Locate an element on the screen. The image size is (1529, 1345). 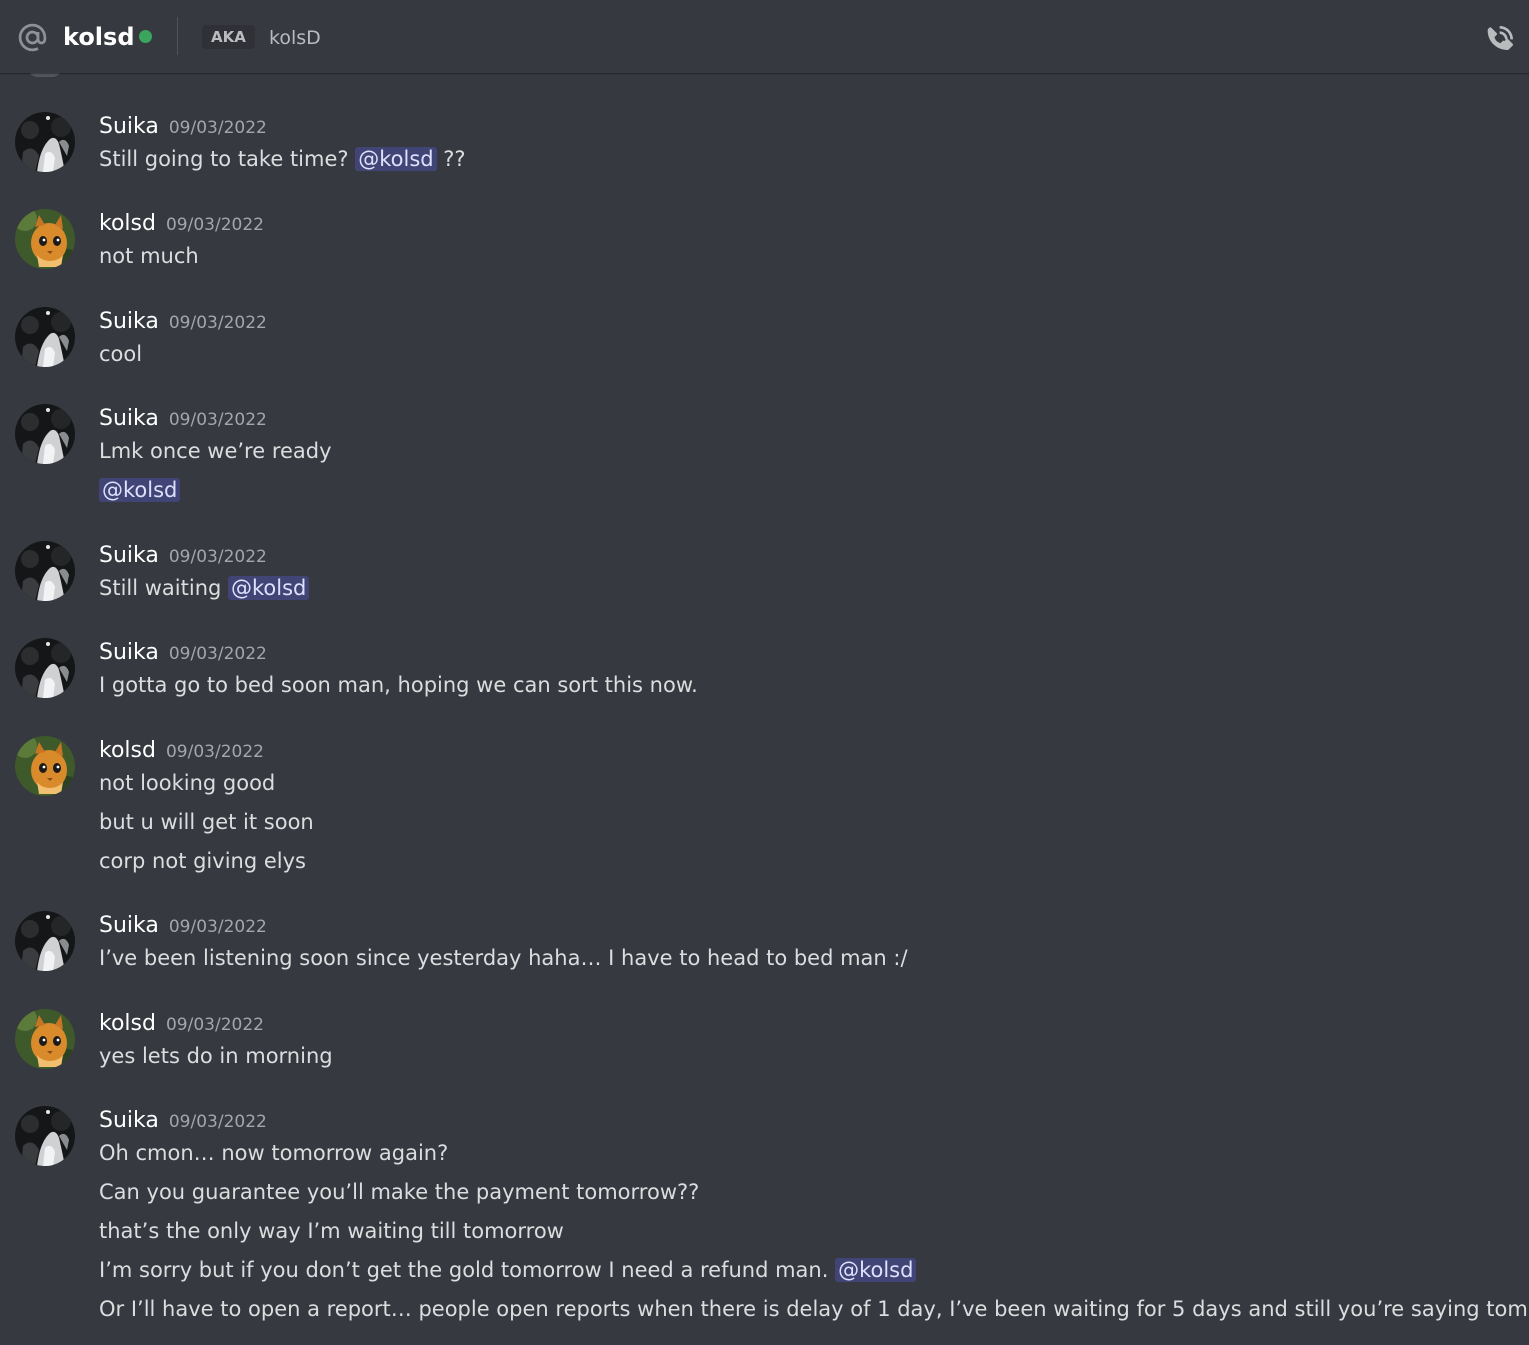
message-text-content: cool is located at coordinates (121, 354).